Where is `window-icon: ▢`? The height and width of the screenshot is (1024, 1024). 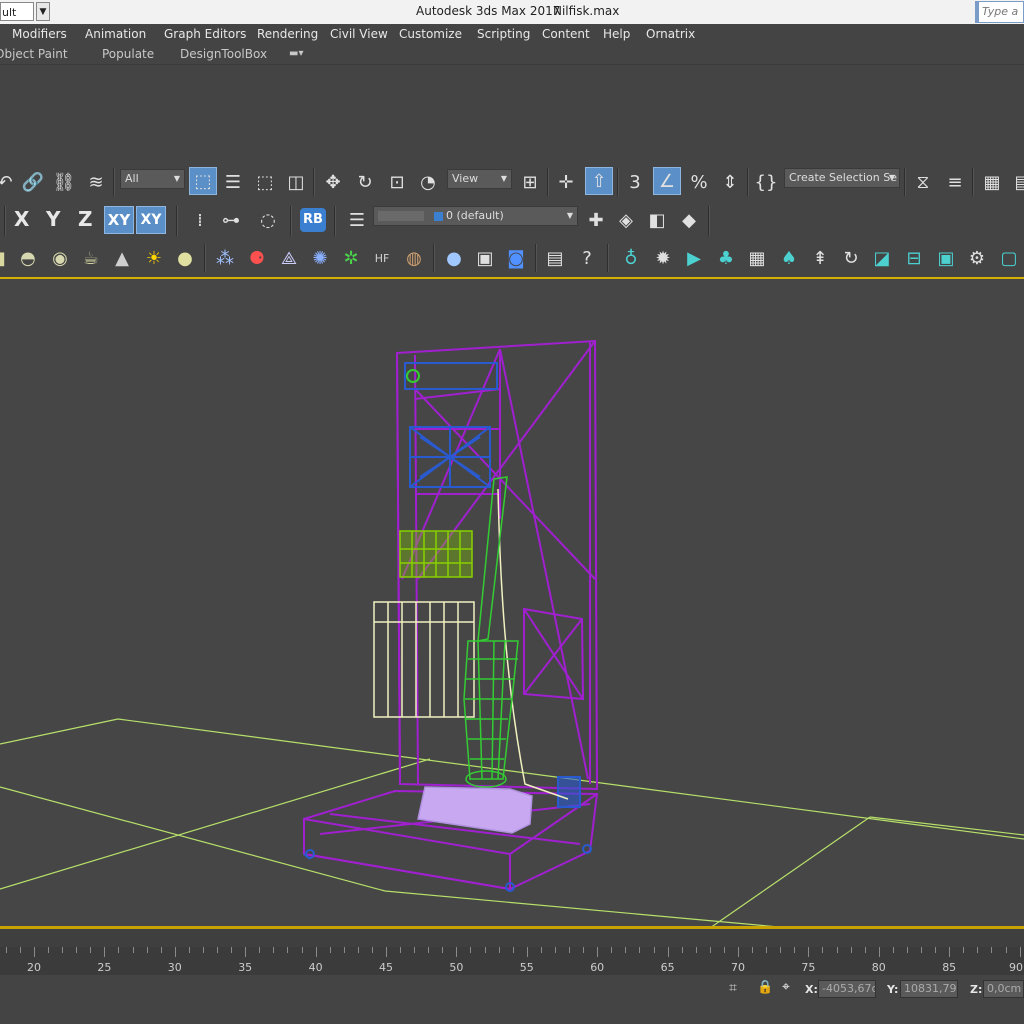
window-icon: ▢ is located at coordinates (1009, 258).